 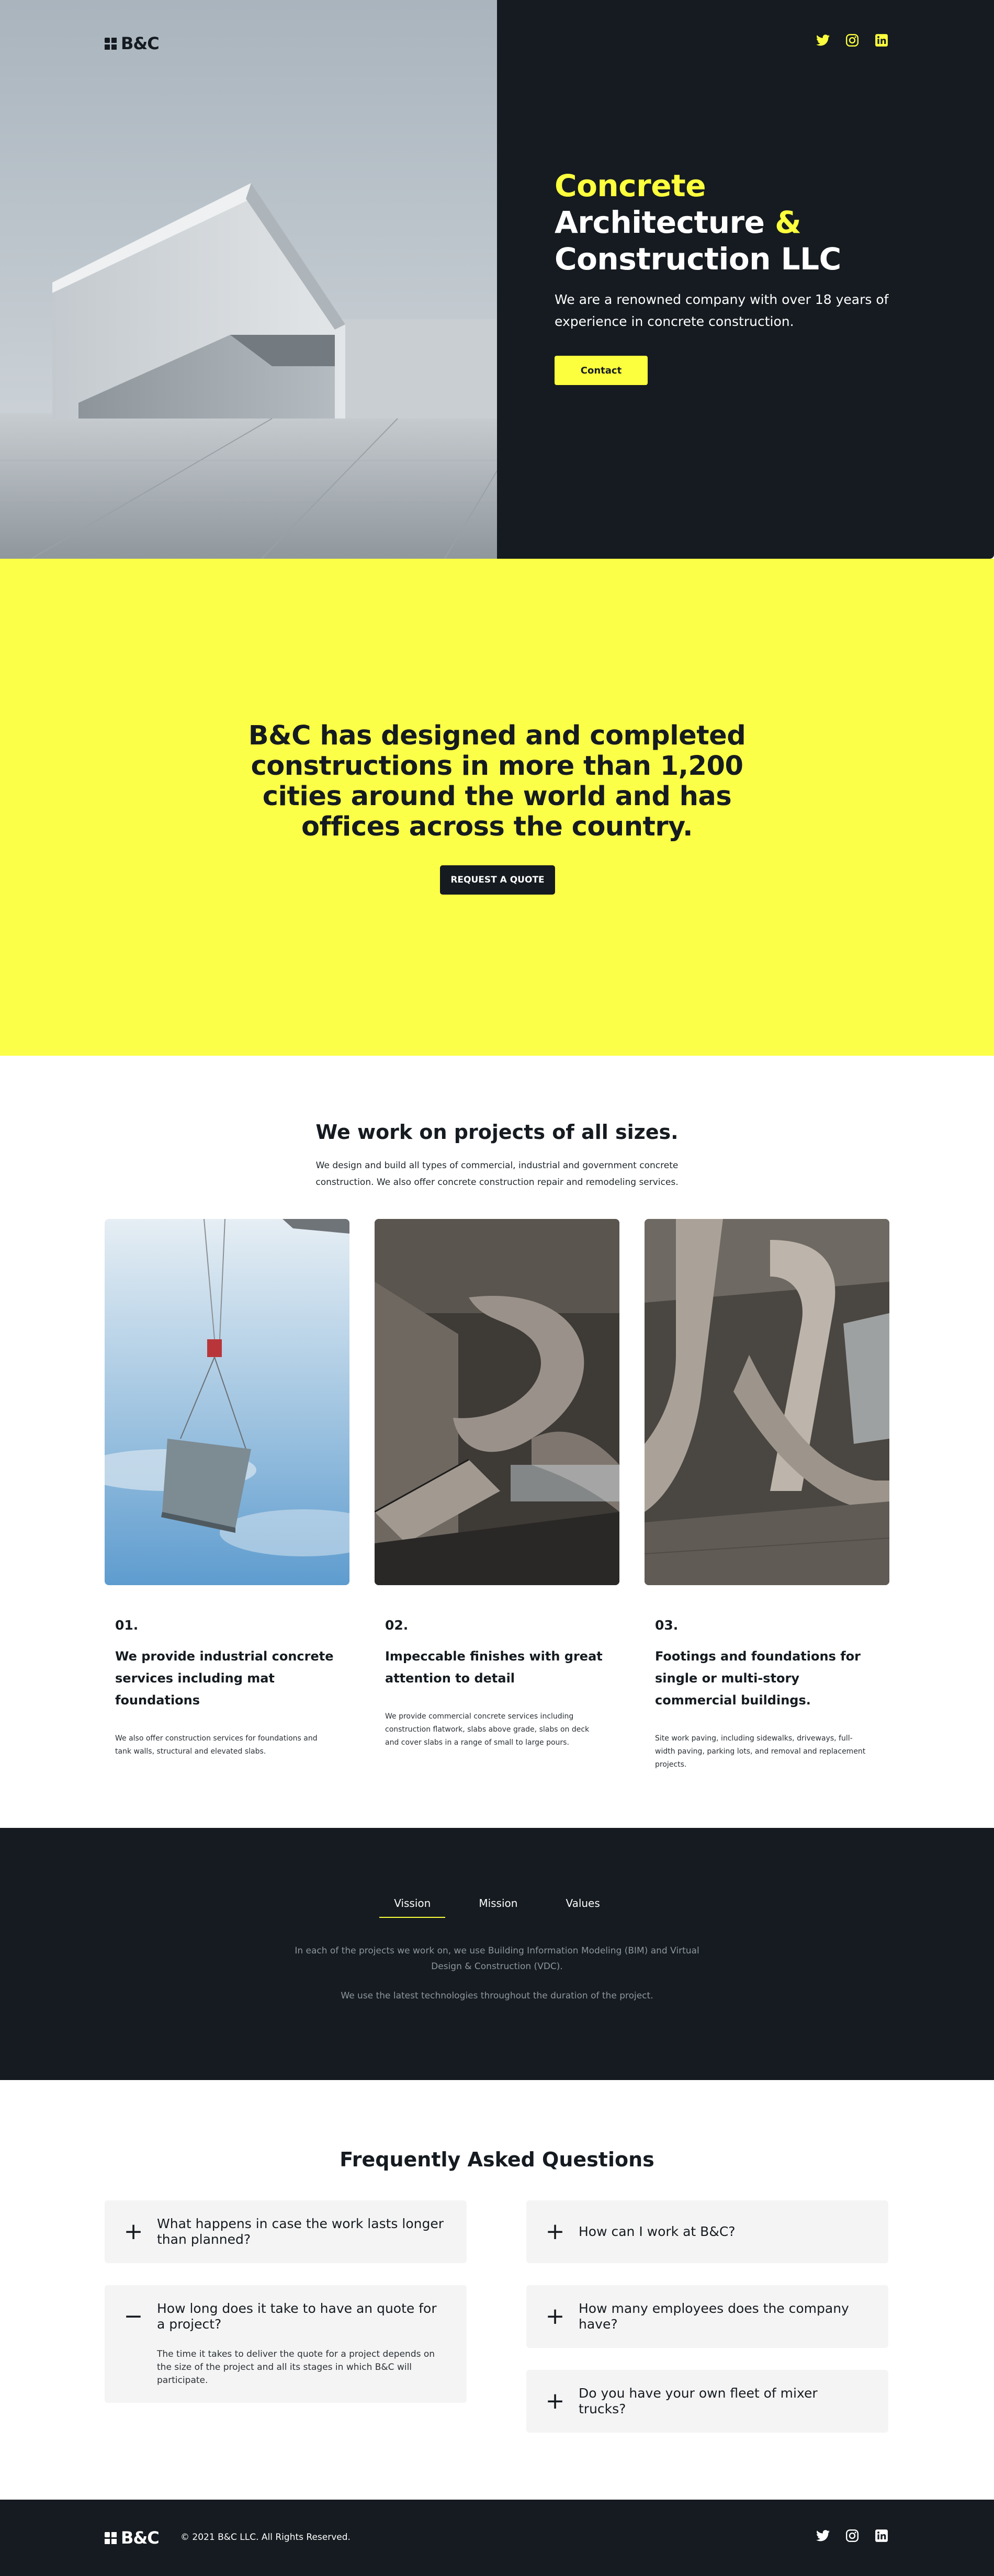 What do you see at coordinates (397, 1626) in the screenshot?
I see `project-number-2: 02.` at bounding box center [397, 1626].